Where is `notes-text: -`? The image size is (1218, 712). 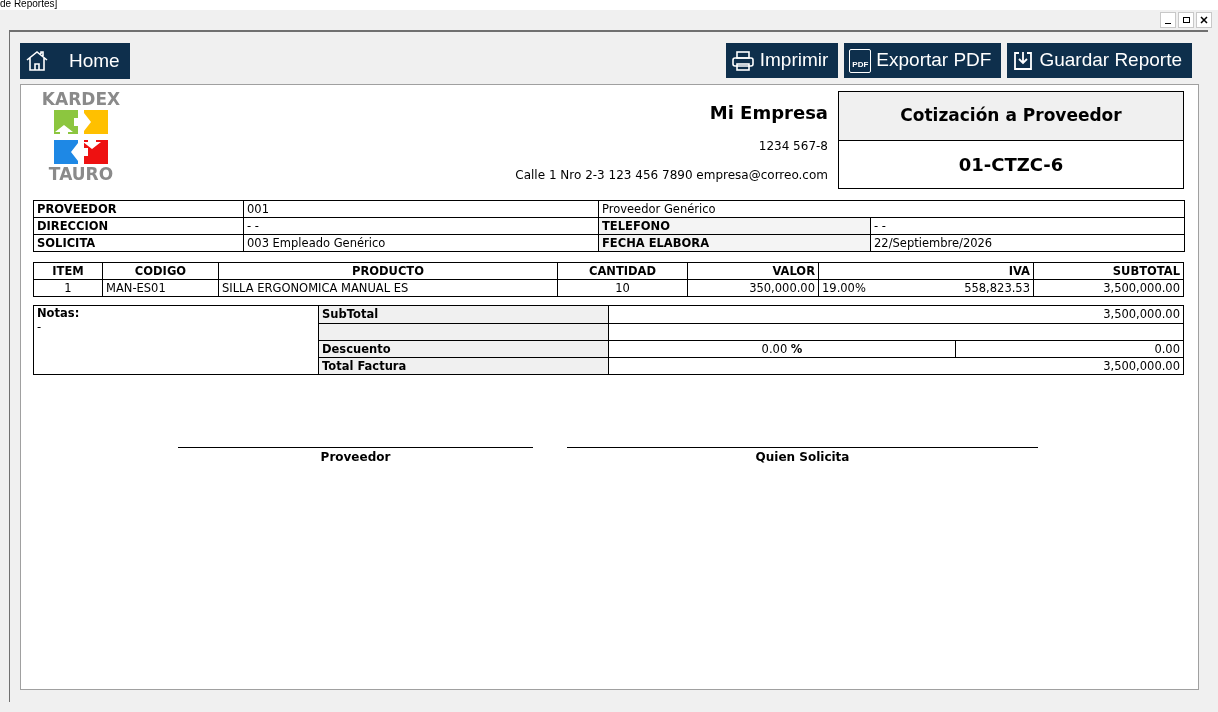 notes-text: - is located at coordinates (40, 327).